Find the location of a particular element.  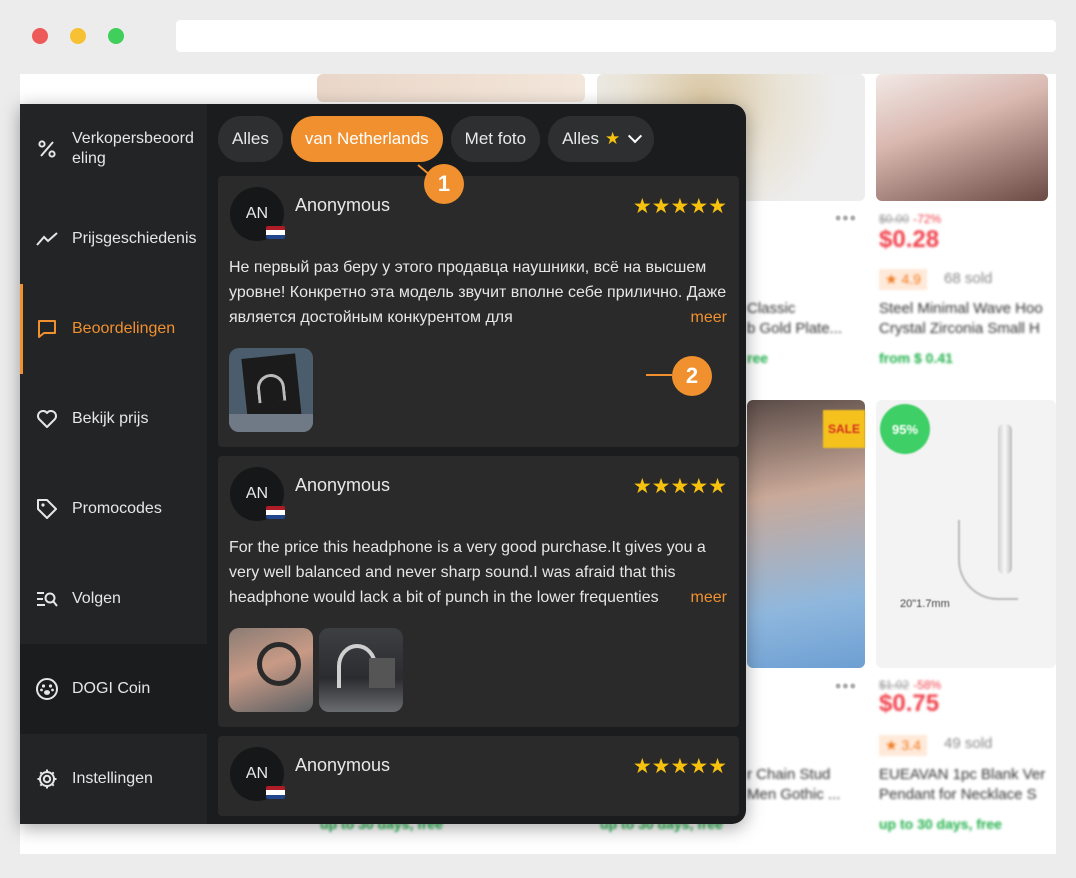

sidebar-item-price-history: Prijsgeschiedenis is located at coordinates (113, 239).